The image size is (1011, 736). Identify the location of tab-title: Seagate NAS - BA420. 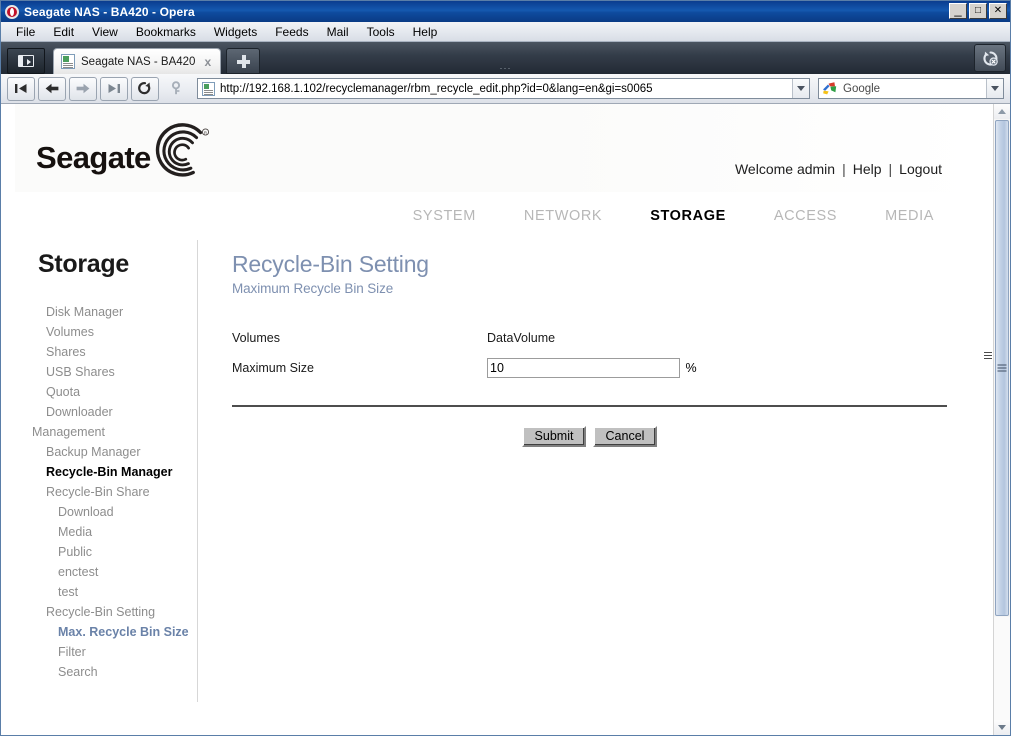
(138, 61).